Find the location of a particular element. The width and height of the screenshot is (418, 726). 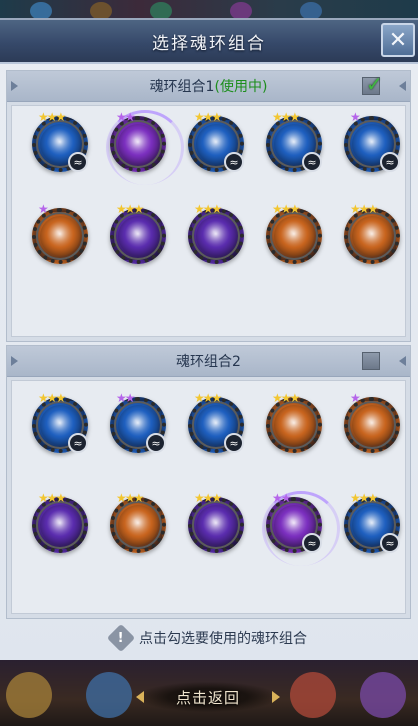

hint-bar: ! 点击勾选要使用的魂环组合 is located at coordinates (209, 638).